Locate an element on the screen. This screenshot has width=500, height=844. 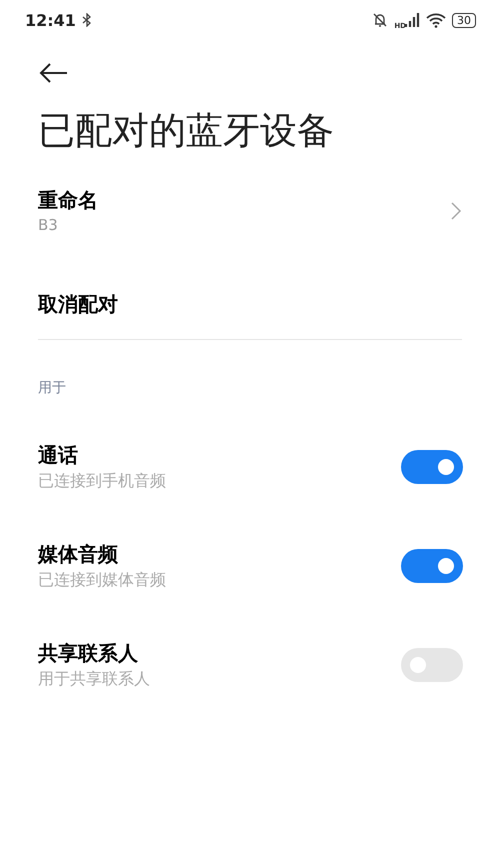
item-label: 通话 is located at coordinates (58, 455).